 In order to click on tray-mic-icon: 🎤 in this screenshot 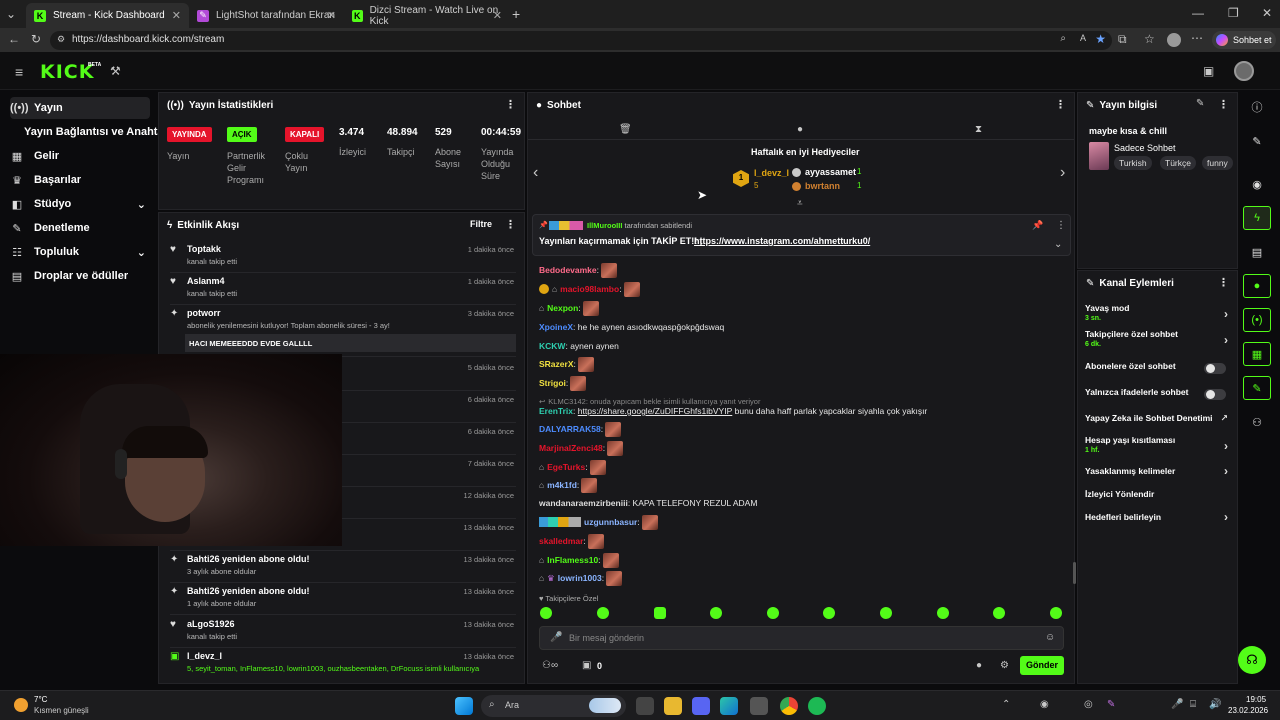, I will do `click(1177, 704)`.